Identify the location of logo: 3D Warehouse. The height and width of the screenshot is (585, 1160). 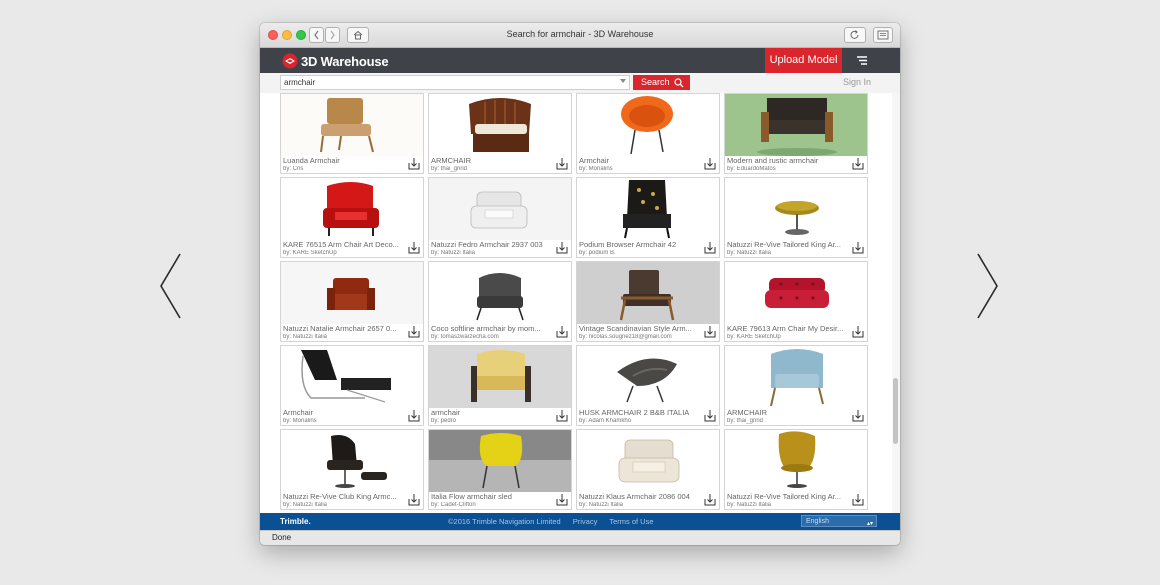
(335, 61).